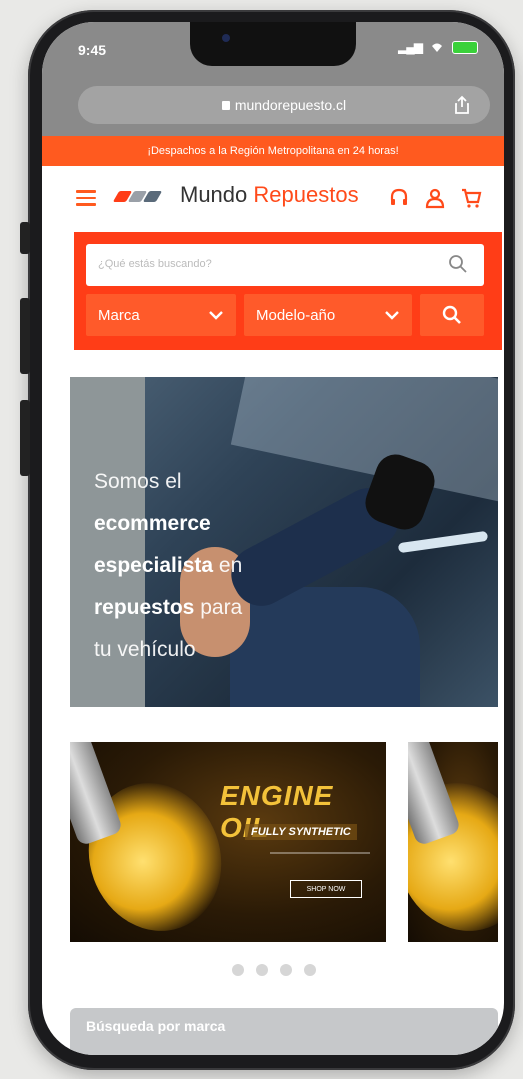 The image size is (523, 1079). I want to click on engine-oil-banner: ENGINE OIL FULLY SYNTHETIC SHOP NOW, so click(228, 842).